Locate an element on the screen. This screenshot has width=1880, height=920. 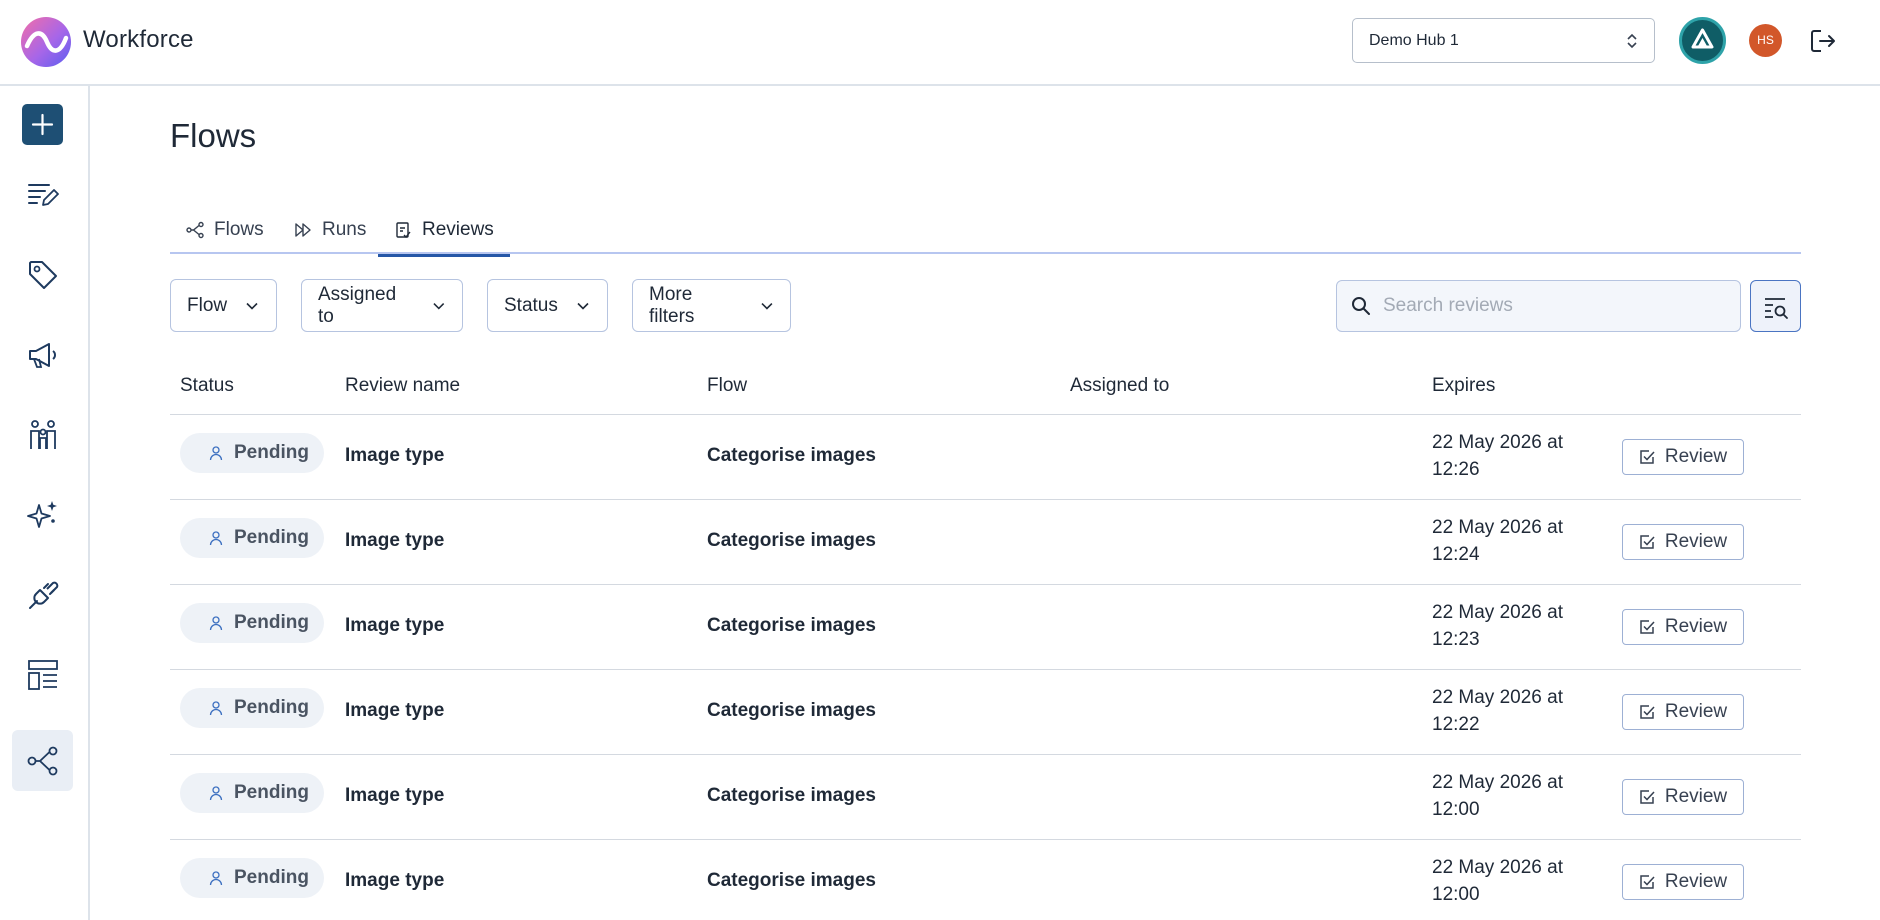
column-header-flow: Flow is located at coordinates (727, 385).